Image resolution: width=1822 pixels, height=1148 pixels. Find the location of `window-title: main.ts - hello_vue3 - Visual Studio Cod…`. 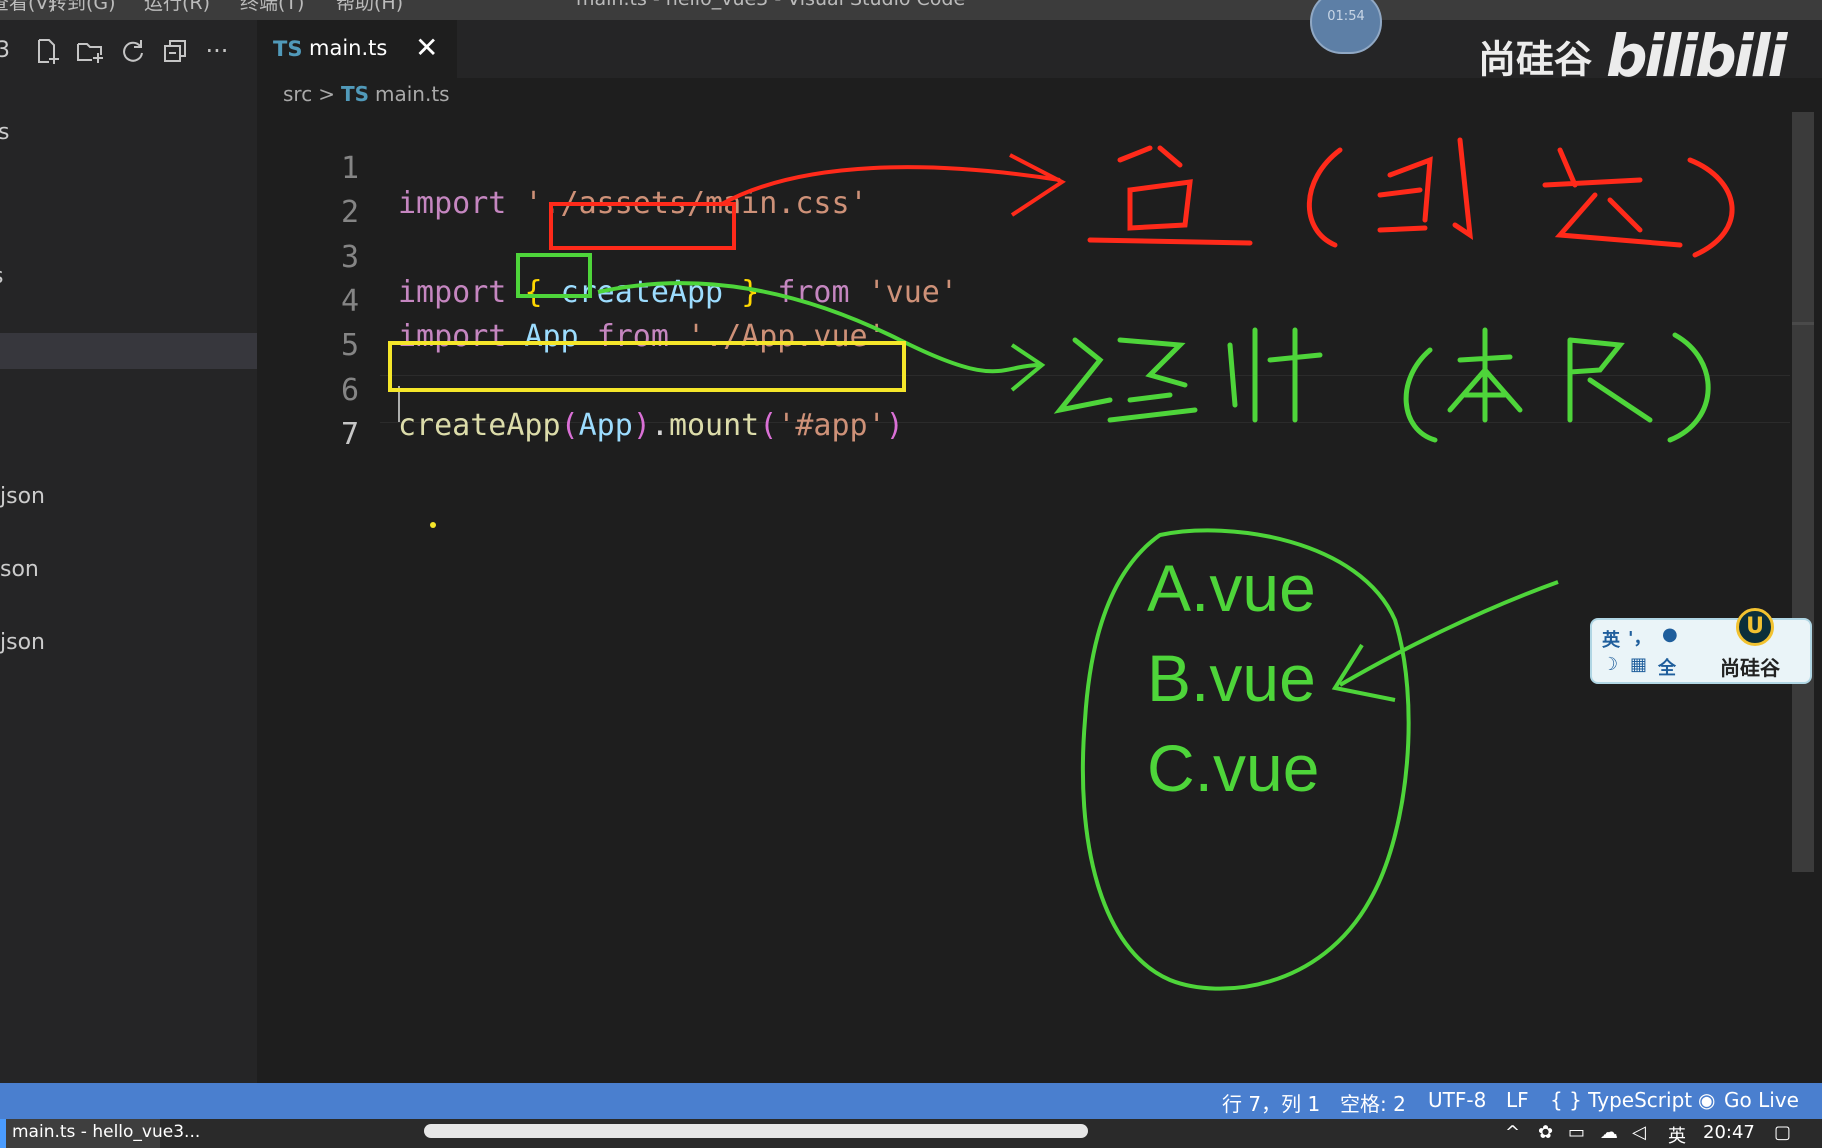

window-title: main.ts - hello_vue3 - Visual Studio Cod… is located at coordinates (770, 5).